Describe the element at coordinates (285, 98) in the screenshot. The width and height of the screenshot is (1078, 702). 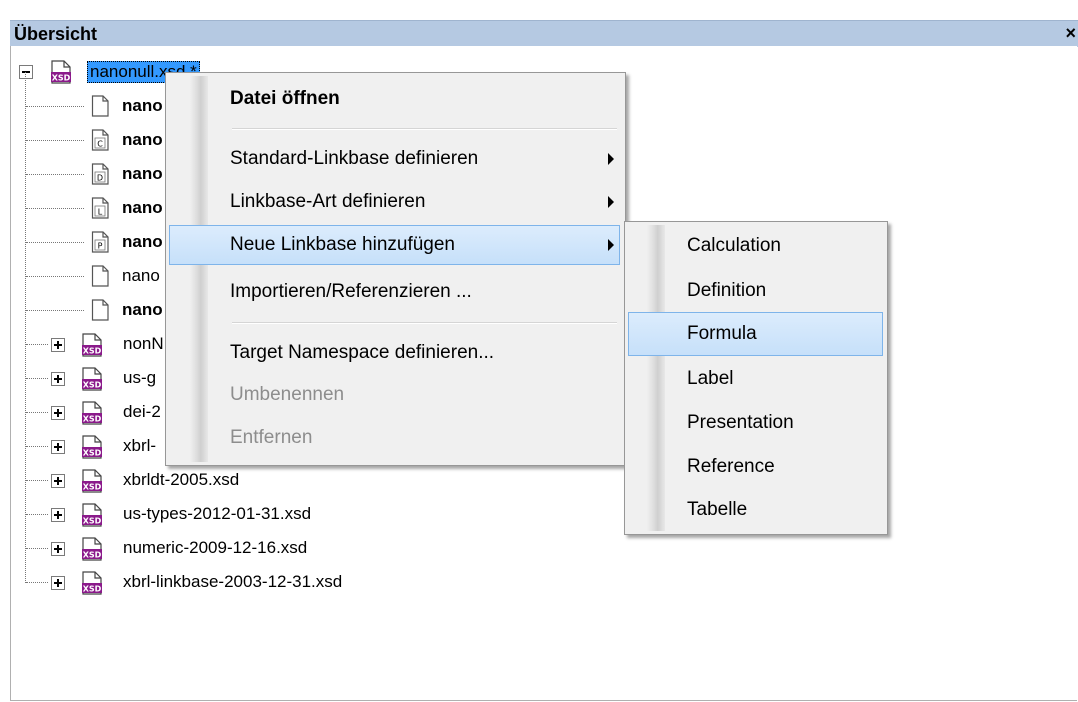
I see `menu-item-label: Datei öffnen` at that location.